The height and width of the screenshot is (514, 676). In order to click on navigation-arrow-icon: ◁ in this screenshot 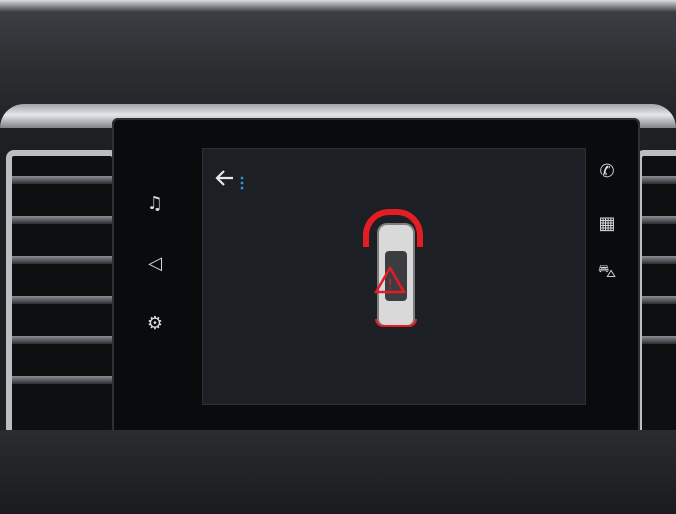, I will do `click(155, 263)`.